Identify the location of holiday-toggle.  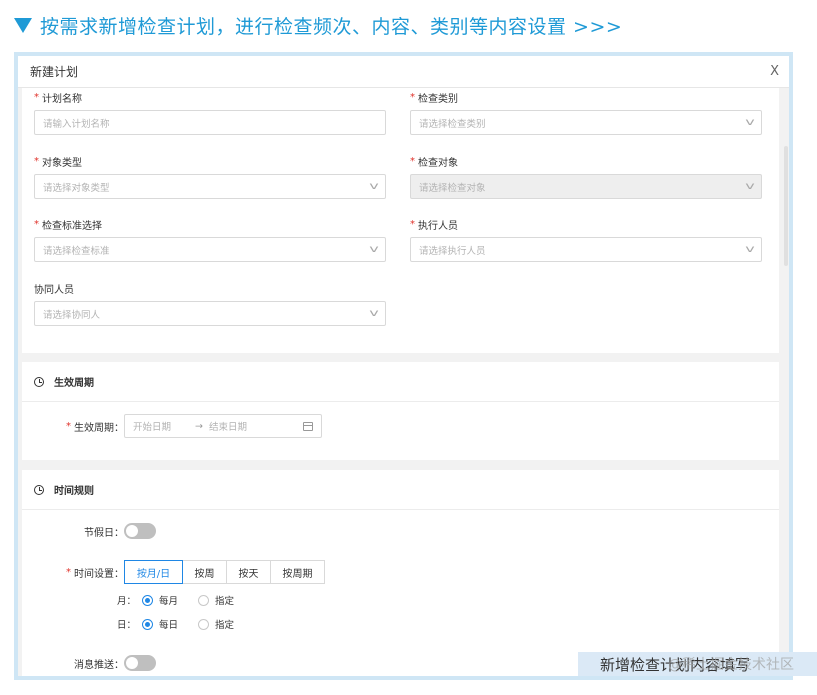
(140, 531).